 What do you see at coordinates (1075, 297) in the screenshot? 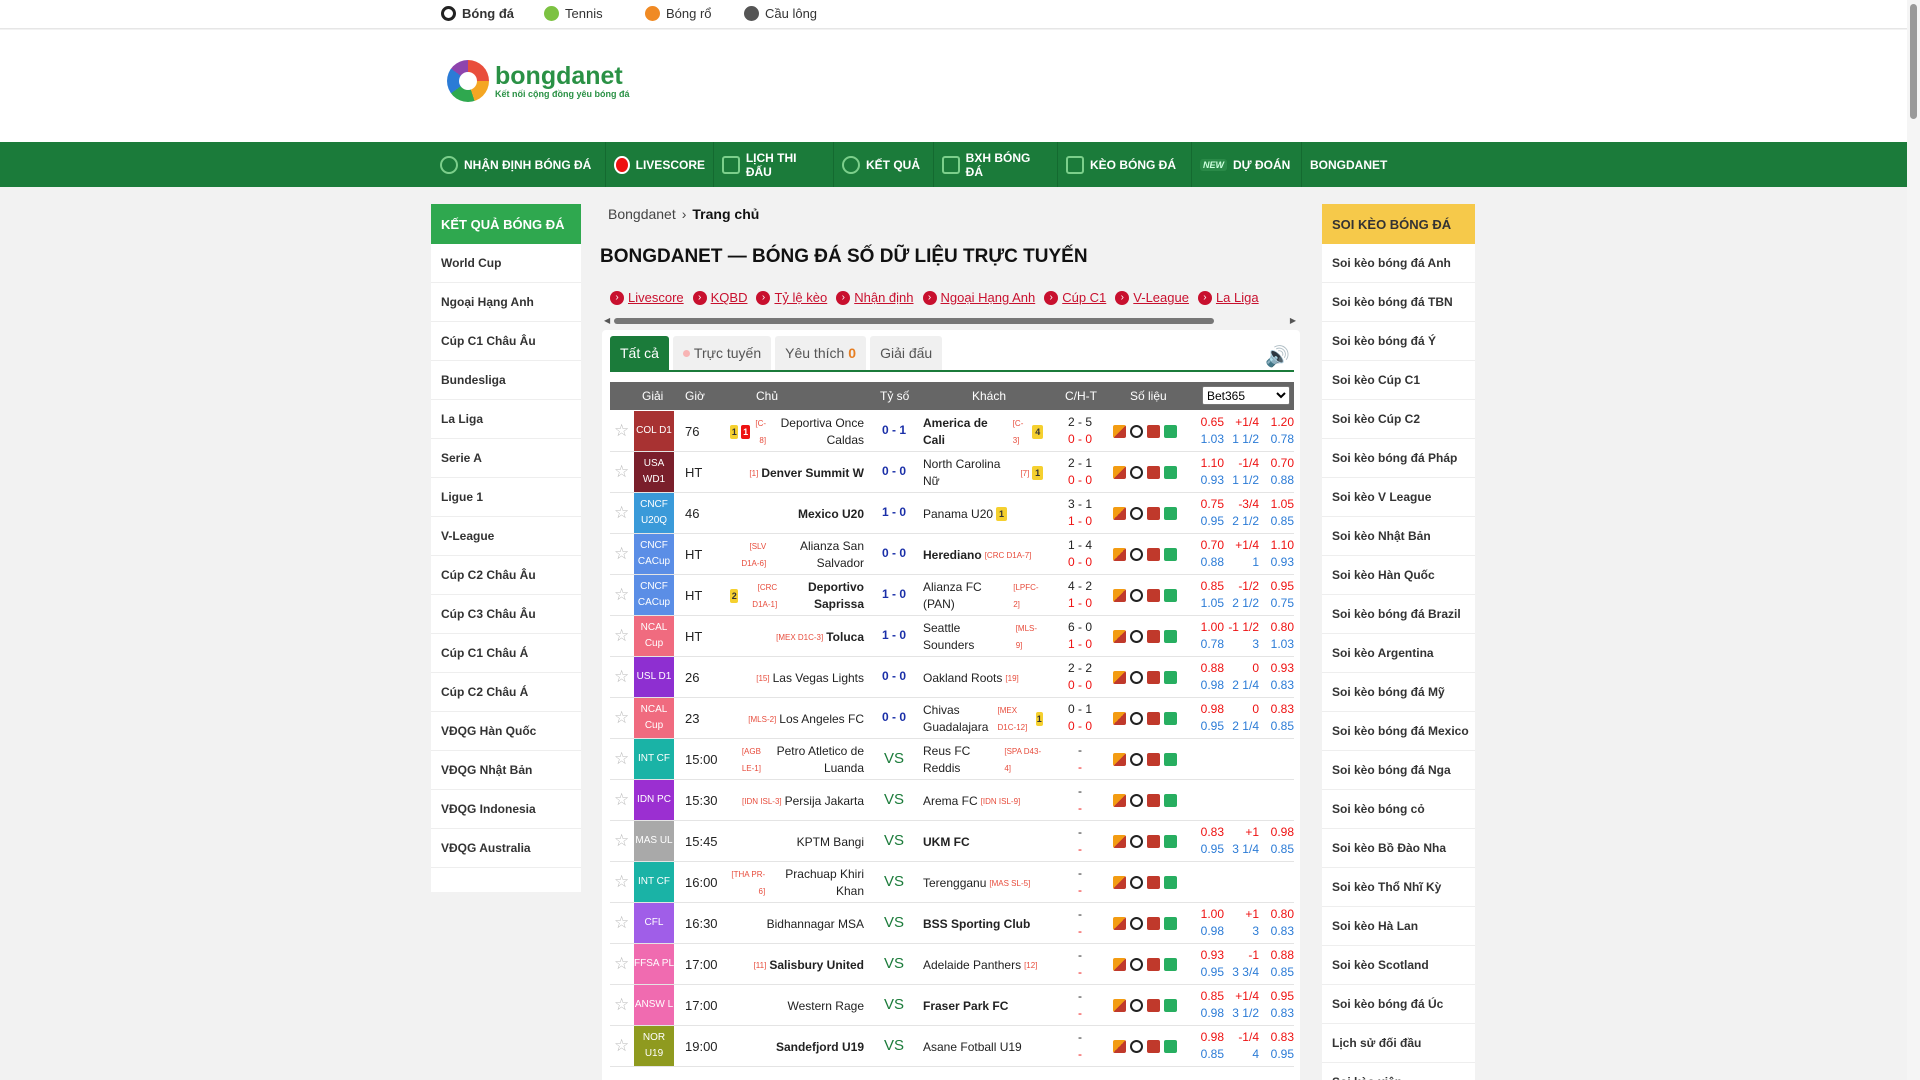
I see `quick-link: › Cúp C1` at bounding box center [1075, 297].